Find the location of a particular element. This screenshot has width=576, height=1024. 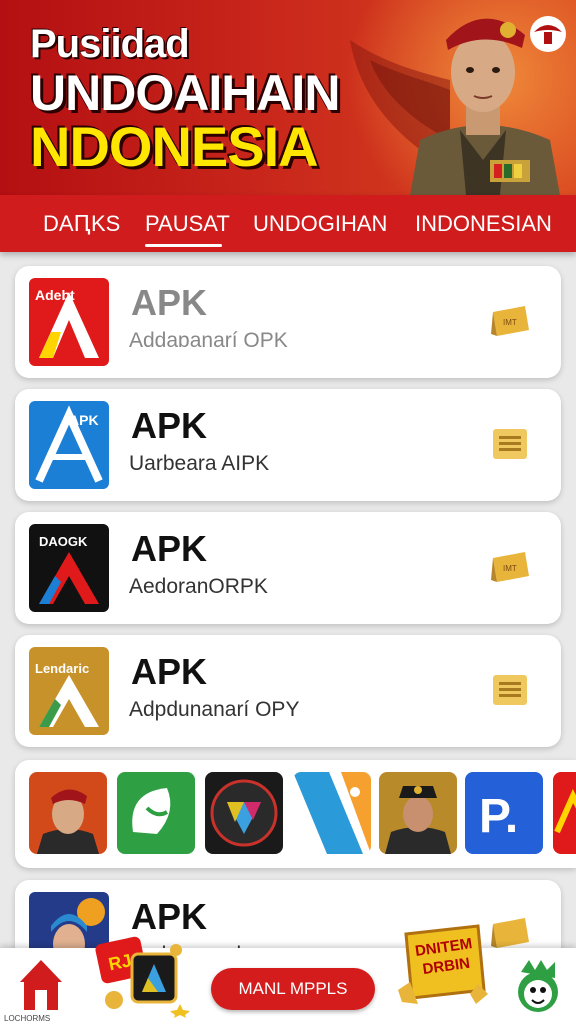

app-card: DAOGK APK AedoranORPK IMT is located at coordinates (288, 568).